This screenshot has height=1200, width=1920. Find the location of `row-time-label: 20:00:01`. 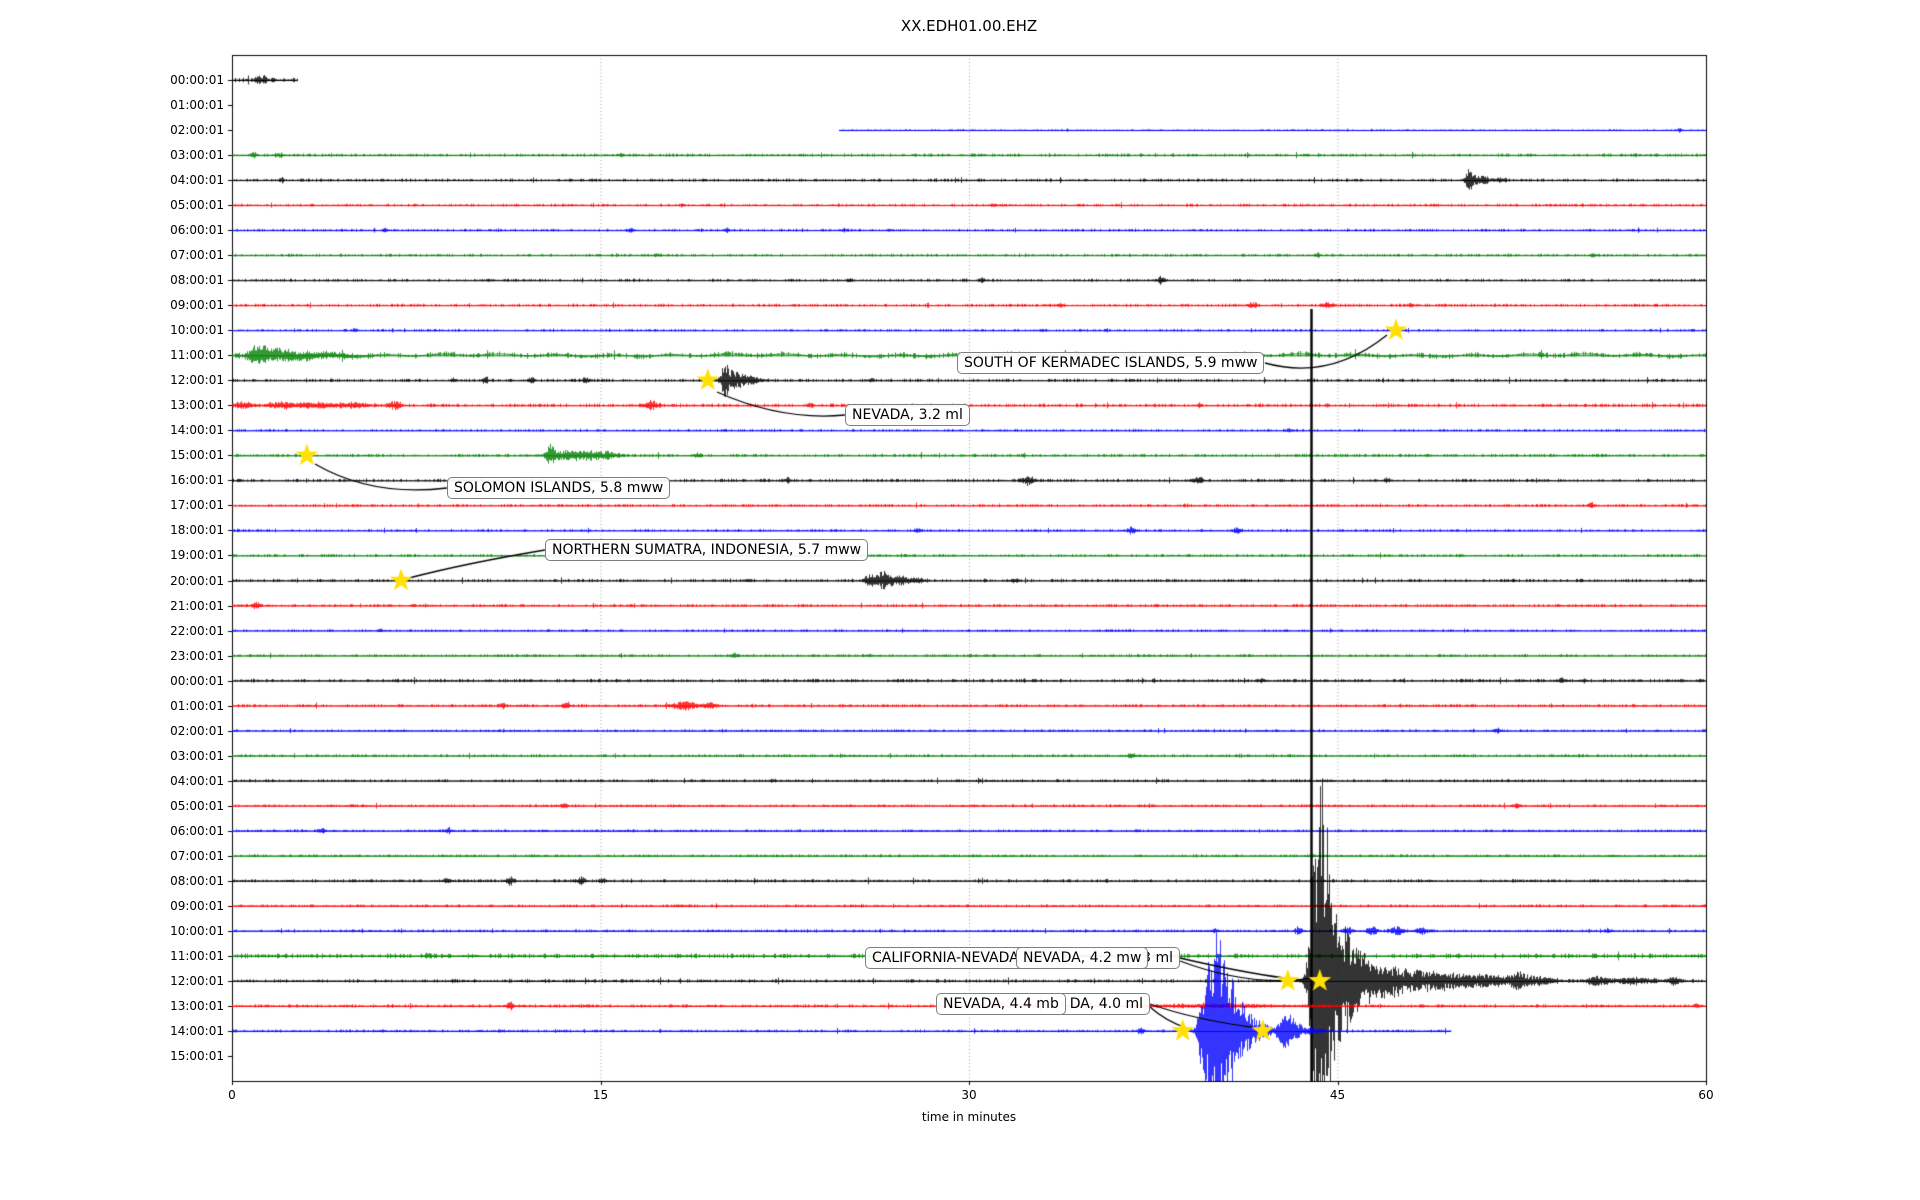

row-time-label: 20:00:01 is located at coordinates (197, 580).